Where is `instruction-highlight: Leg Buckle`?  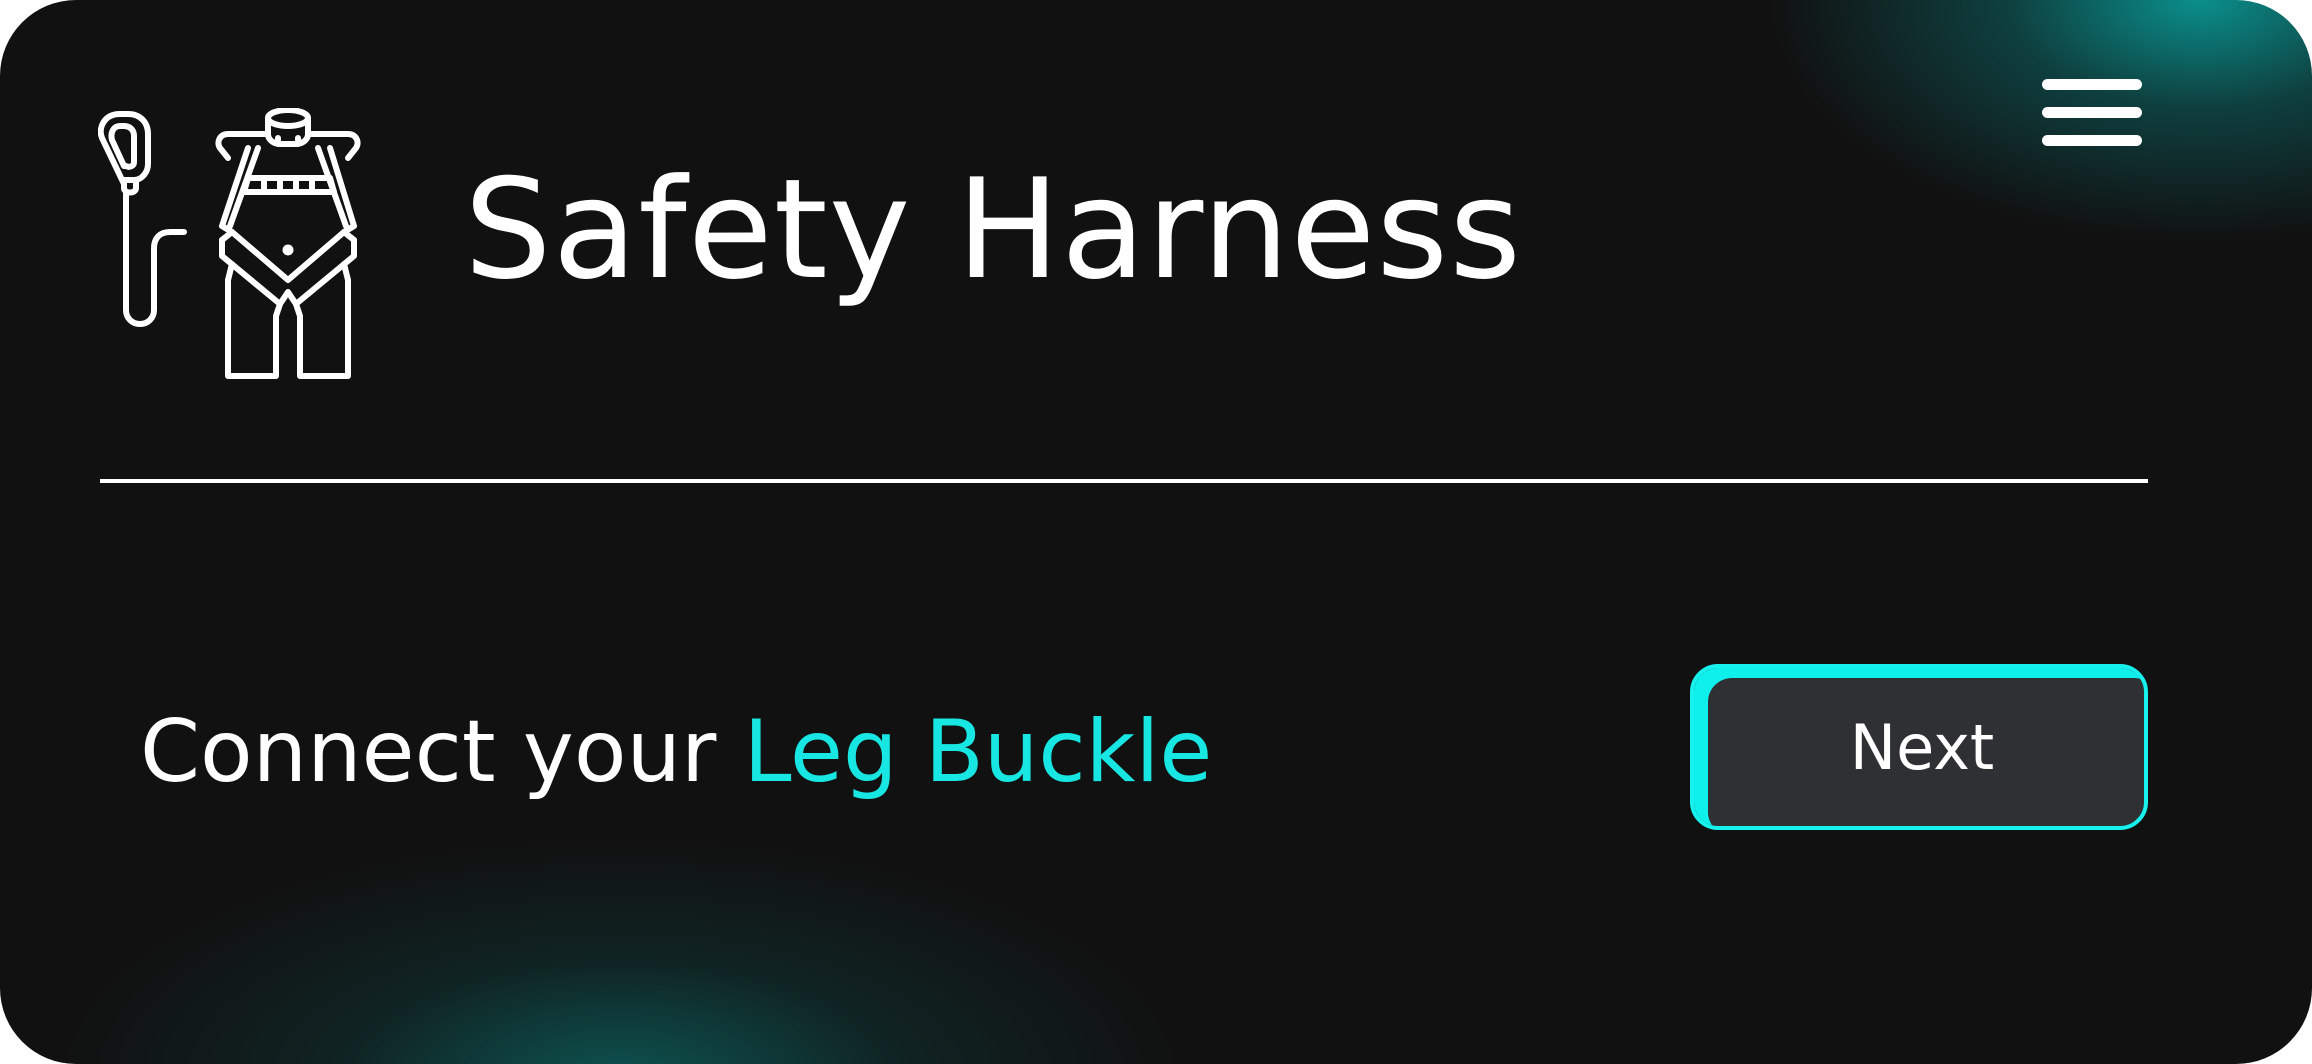
instruction-highlight: Leg Buckle is located at coordinates (978, 752).